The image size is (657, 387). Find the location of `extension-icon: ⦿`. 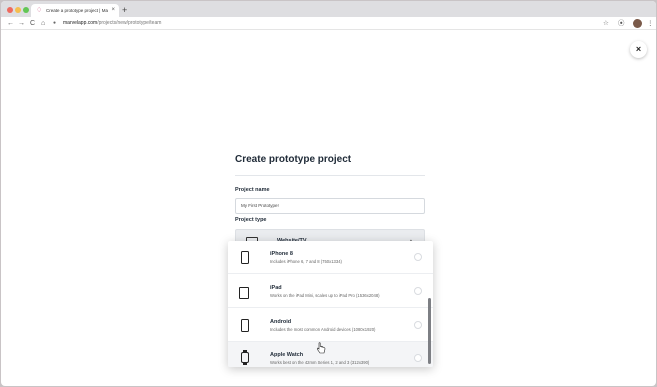

extension-icon: ⦿ is located at coordinates (621, 23).